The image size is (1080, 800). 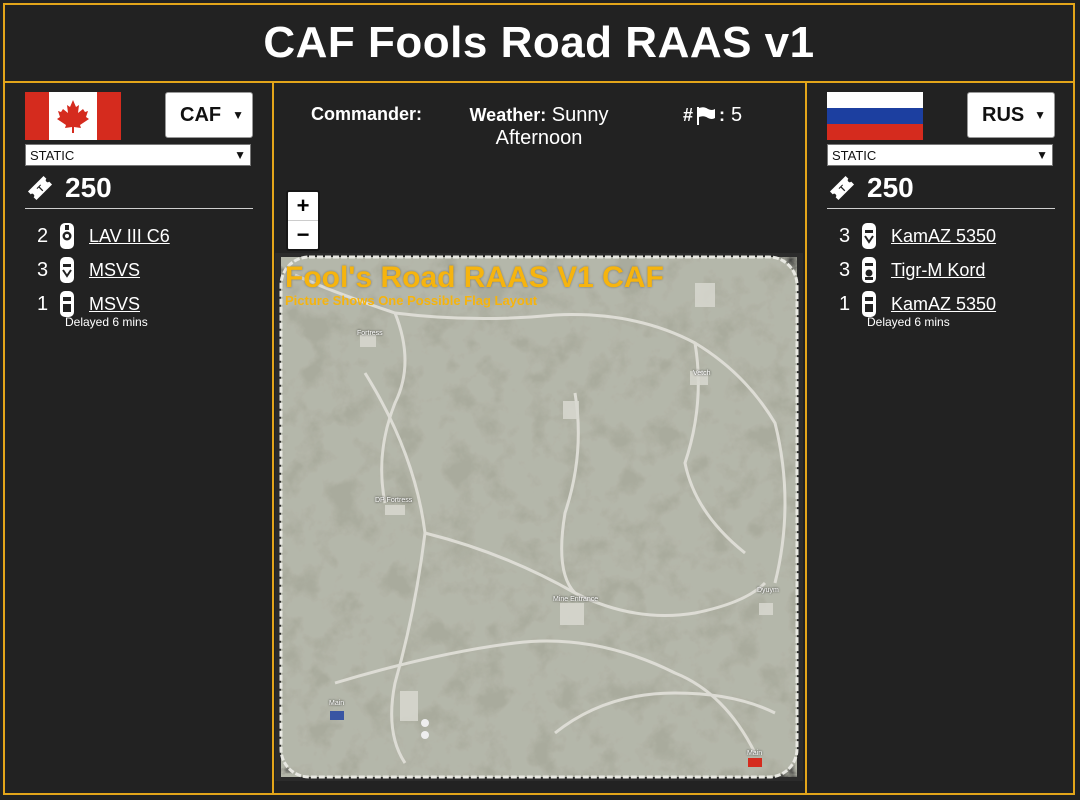 I want to click on delay-note-right: Delayed 6 mins, so click(x=908, y=322).